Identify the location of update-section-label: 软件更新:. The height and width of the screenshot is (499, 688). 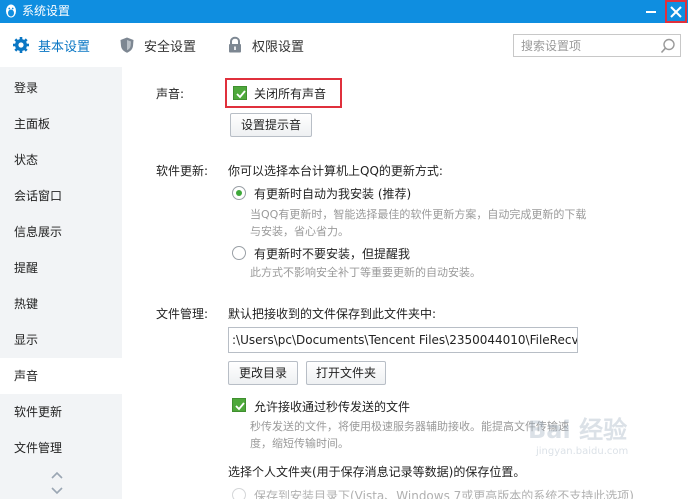
(182, 171).